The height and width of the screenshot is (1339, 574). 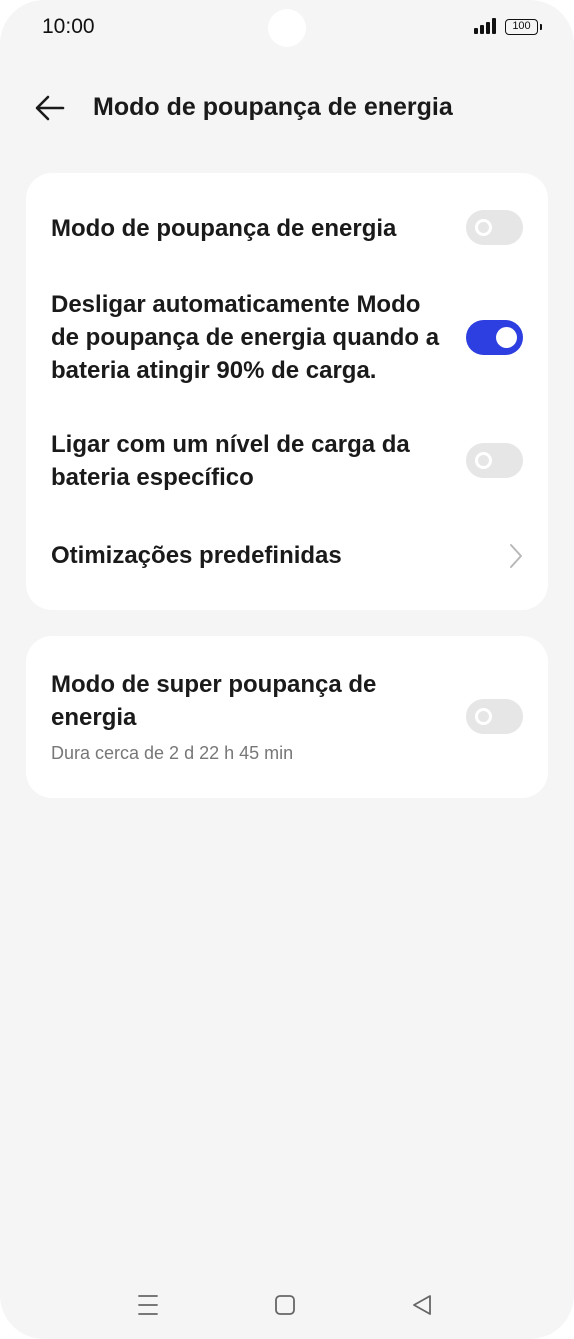 What do you see at coordinates (494, 460) in the screenshot?
I see `specific-level-toggle` at bounding box center [494, 460].